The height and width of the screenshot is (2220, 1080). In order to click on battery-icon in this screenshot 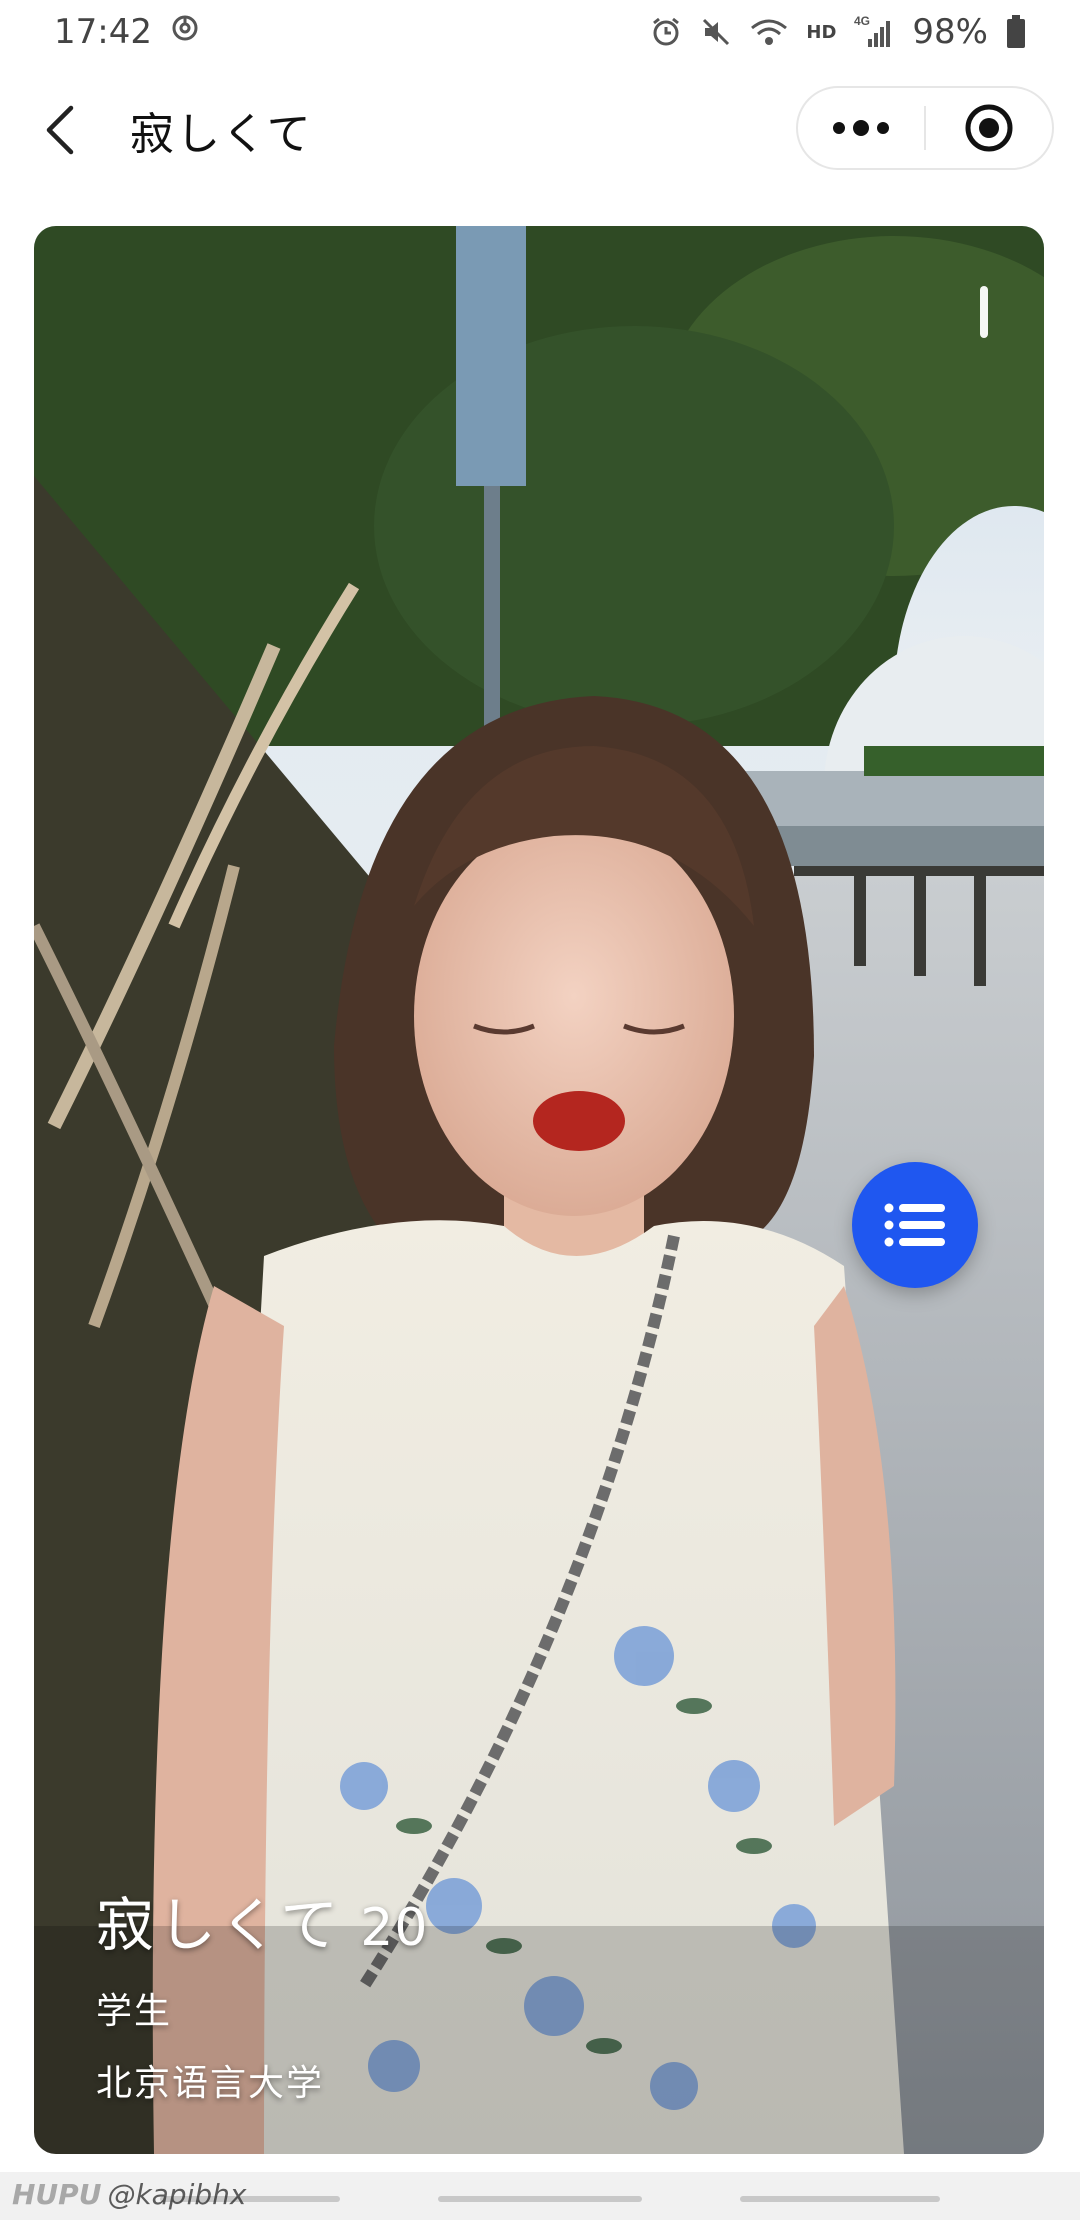, I will do `click(1016, 32)`.